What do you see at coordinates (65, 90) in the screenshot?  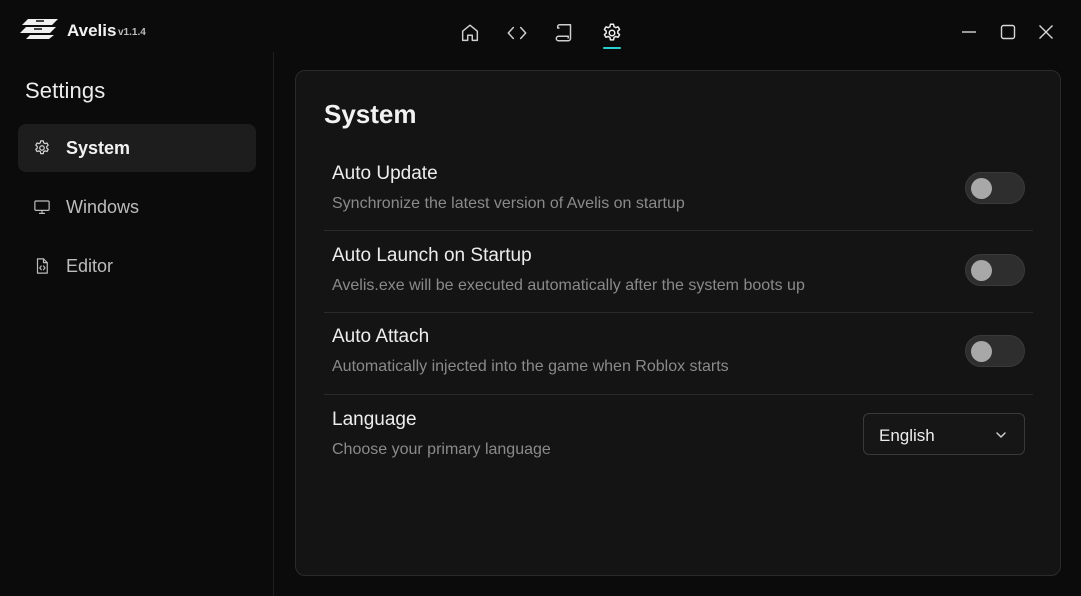 I see `sidebar-title: Settings` at bounding box center [65, 90].